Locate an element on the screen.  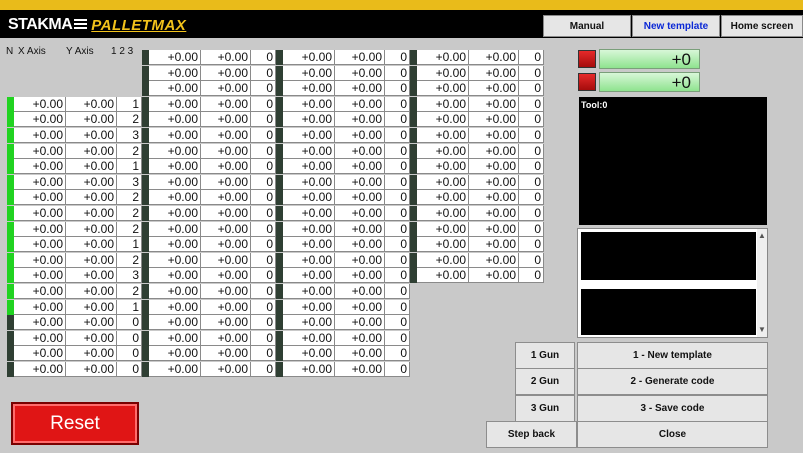
message-scrollbar: ▲ ▼ is located at coordinates (762, 283).